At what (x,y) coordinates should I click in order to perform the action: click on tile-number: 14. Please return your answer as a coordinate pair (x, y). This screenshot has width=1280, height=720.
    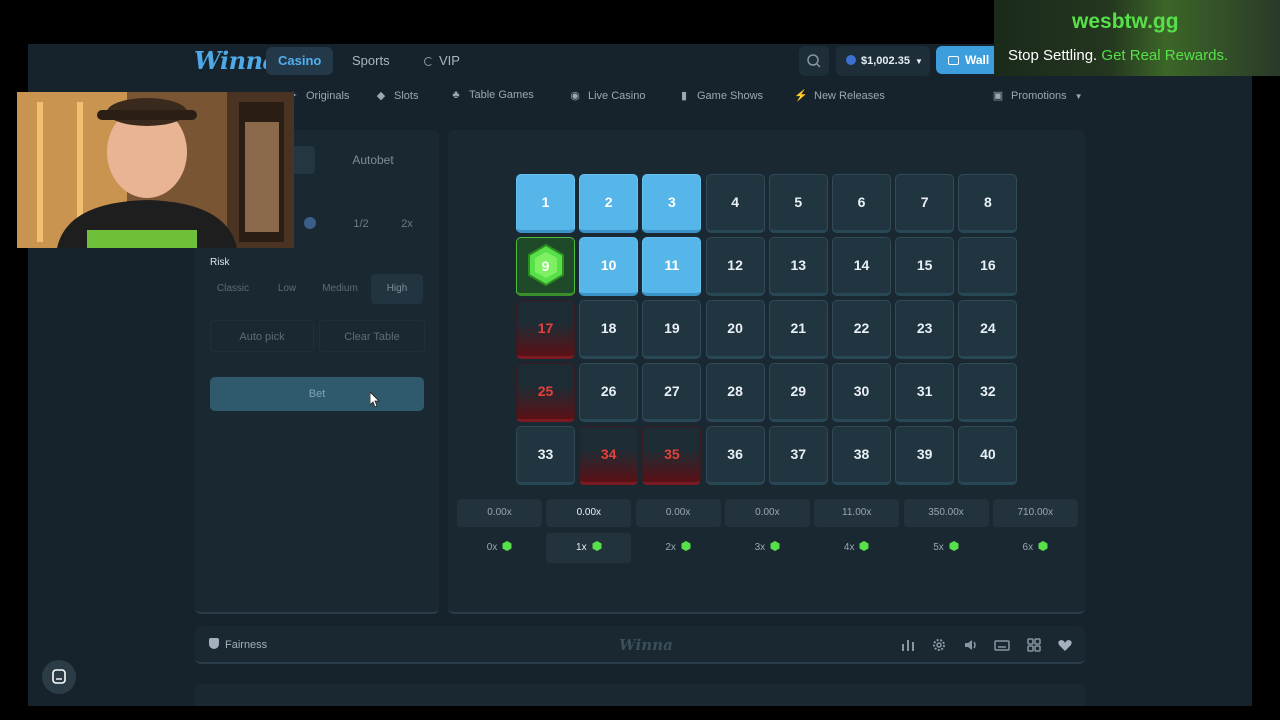
    Looking at the image, I should click on (861, 265).